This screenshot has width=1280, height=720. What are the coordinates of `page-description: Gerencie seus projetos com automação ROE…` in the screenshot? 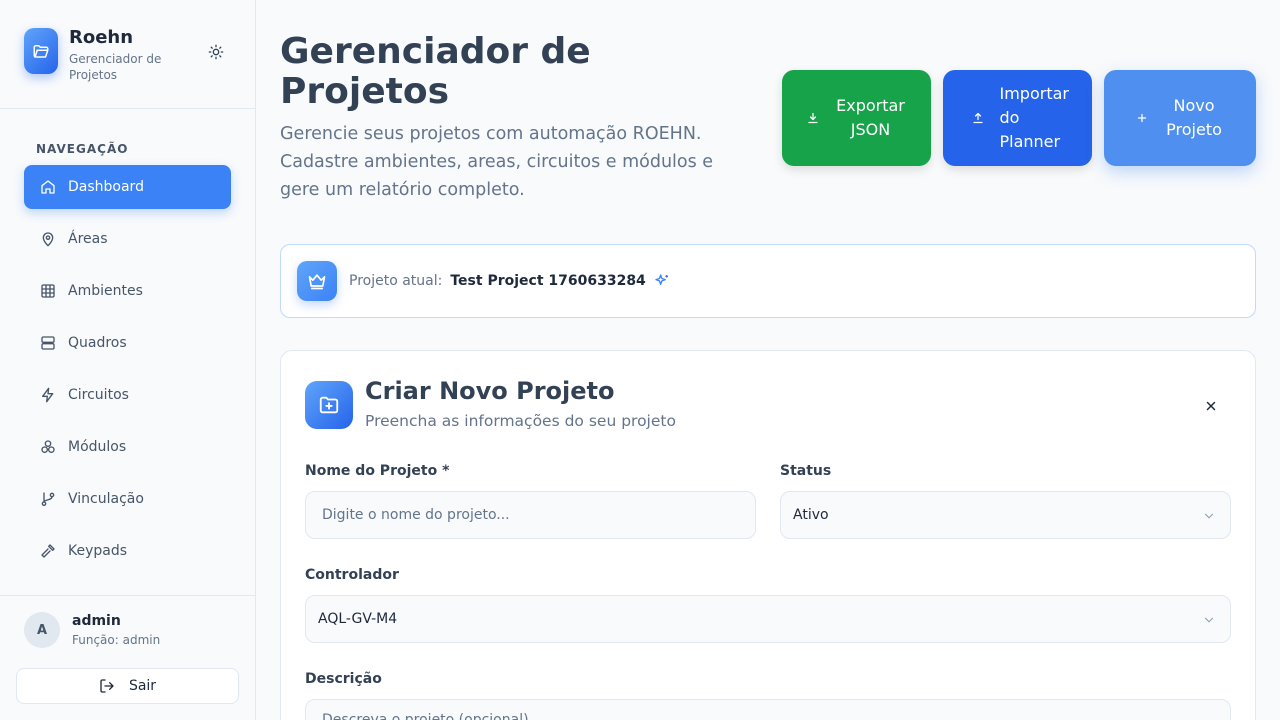 It's located at (497, 162).